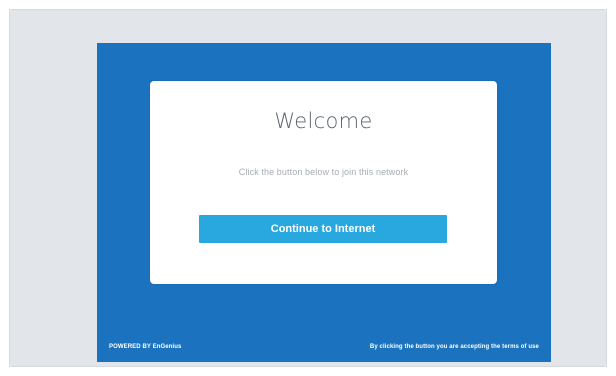 This screenshot has height=376, width=616. I want to click on powered-by-label: POWERED BY EnGenius, so click(145, 347).